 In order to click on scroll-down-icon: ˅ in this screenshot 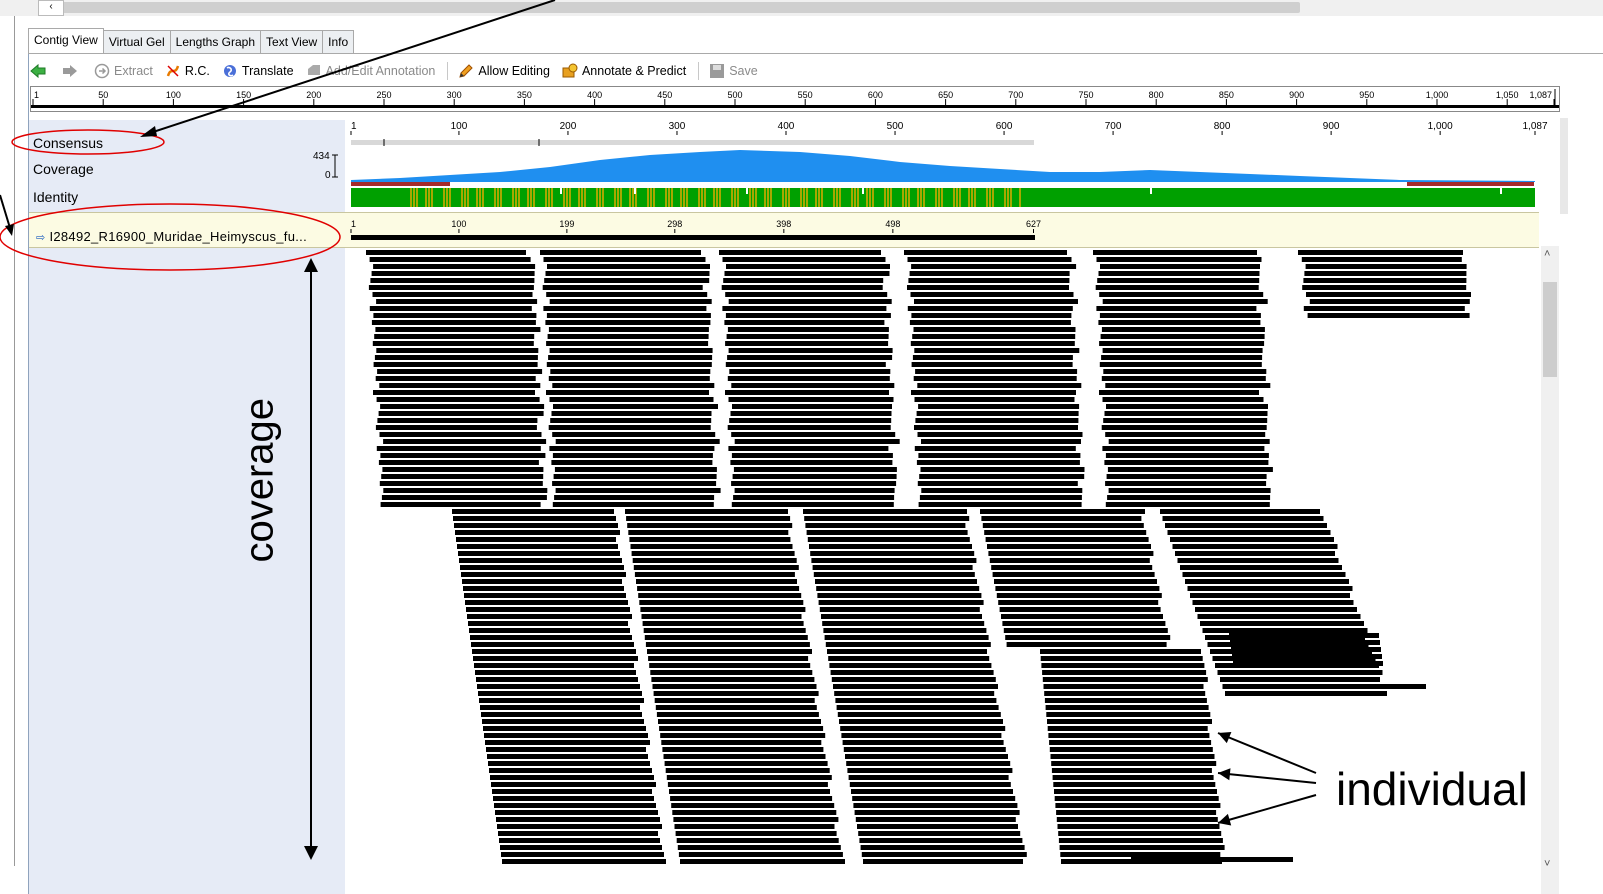, I will do `click(1547, 864)`.